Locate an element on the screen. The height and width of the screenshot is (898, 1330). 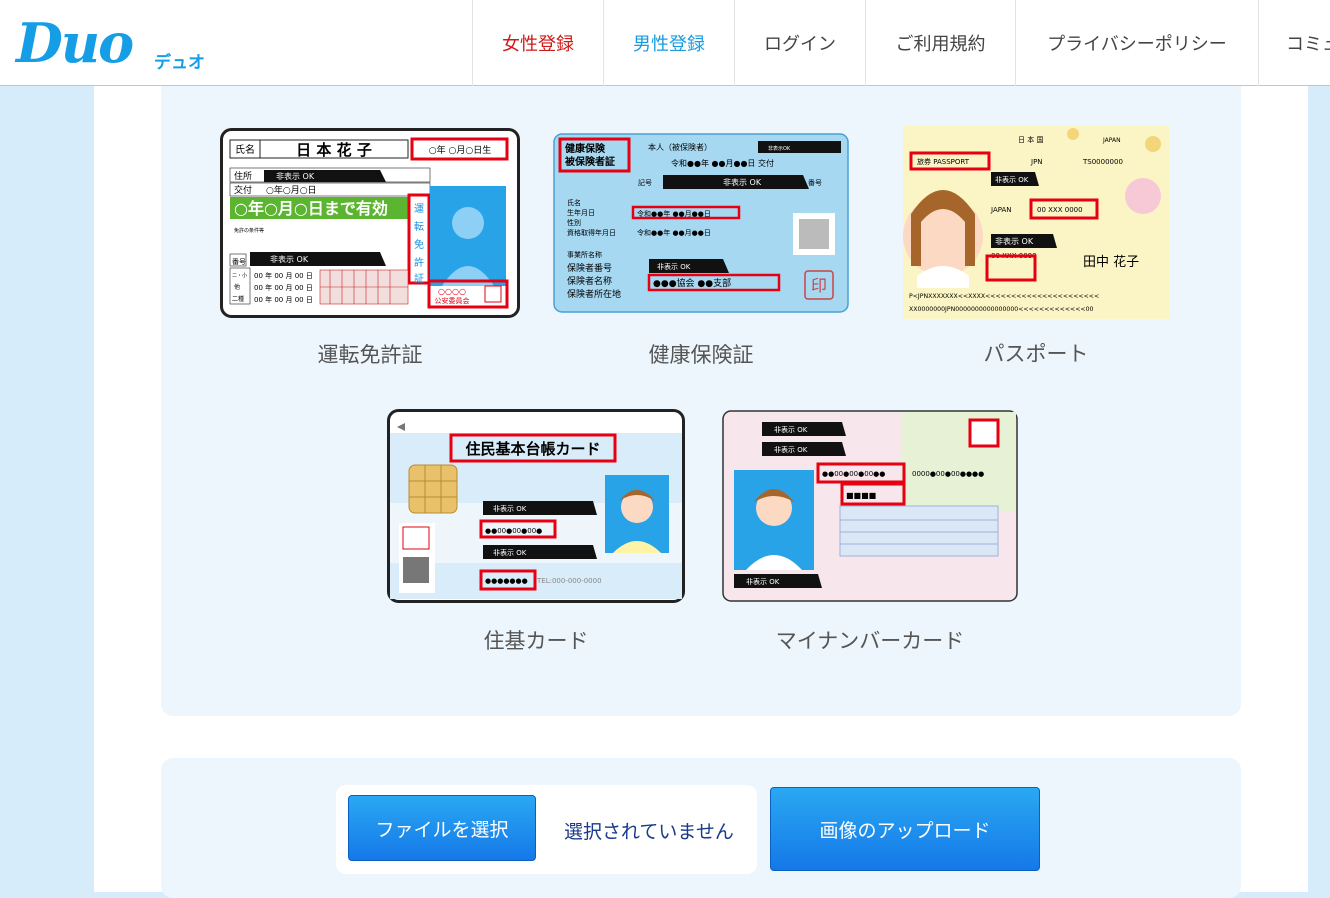
hi-name-label: 氏名 is located at coordinates (574, 202).